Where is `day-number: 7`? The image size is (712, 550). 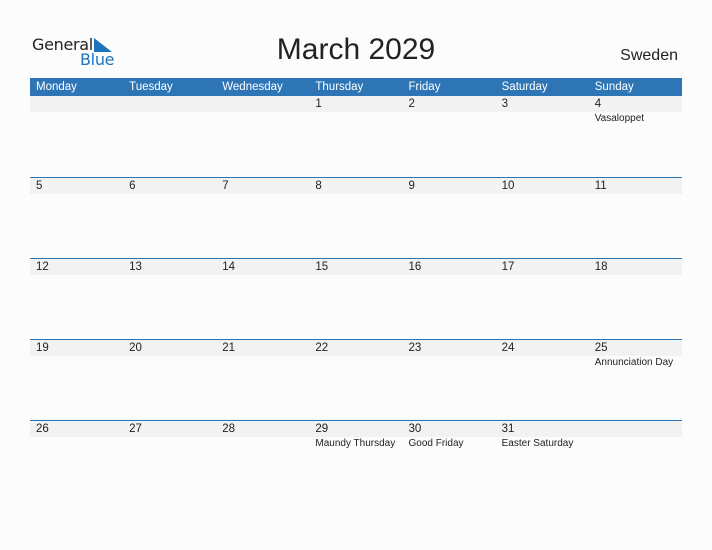 day-number: 7 is located at coordinates (225, 186).